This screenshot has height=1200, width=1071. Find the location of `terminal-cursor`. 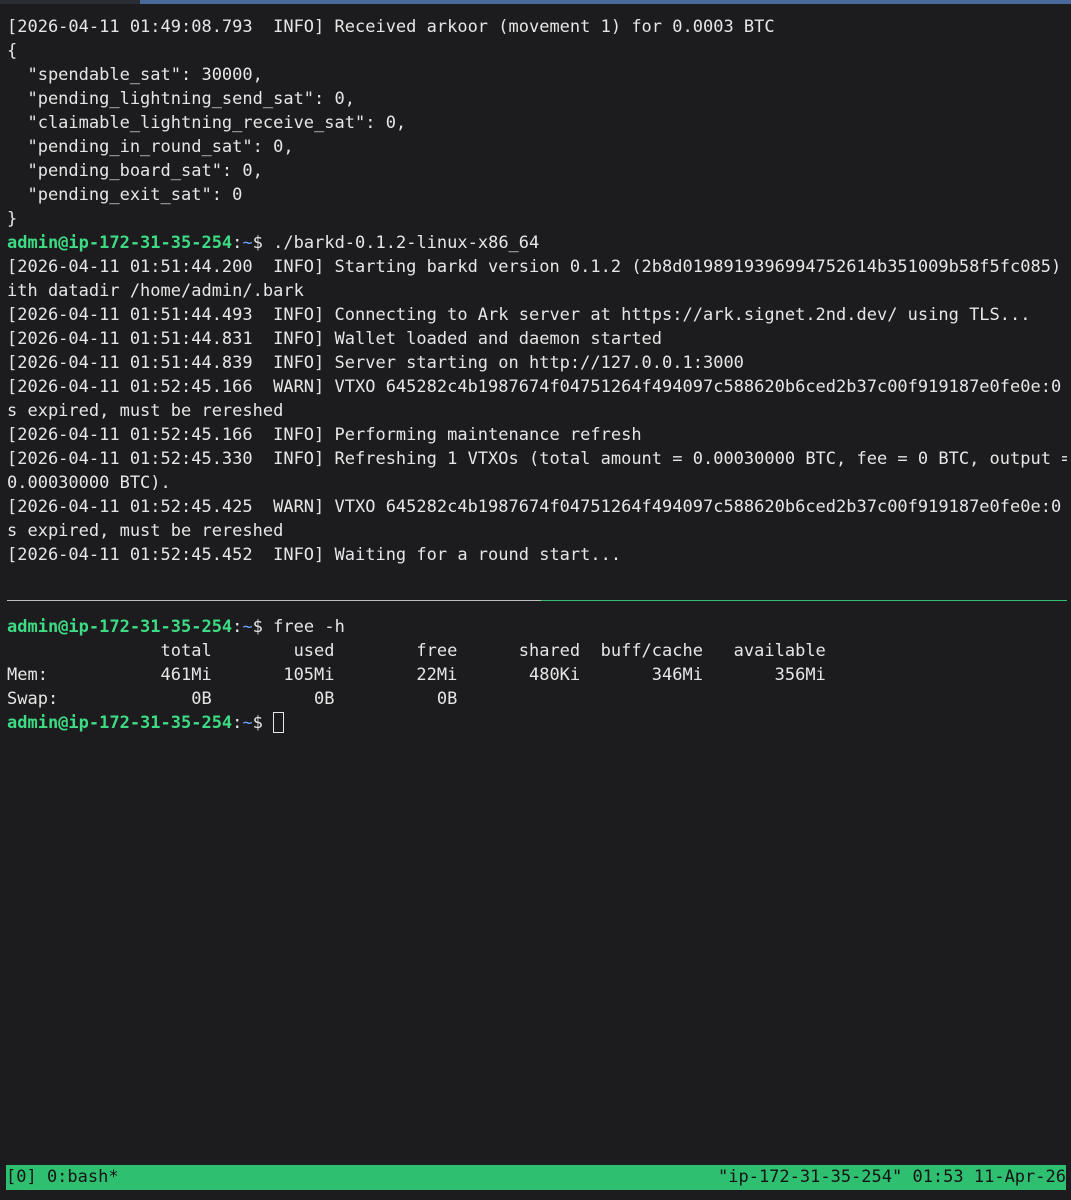

terminal-cursor is located at coordinates (279, 722).